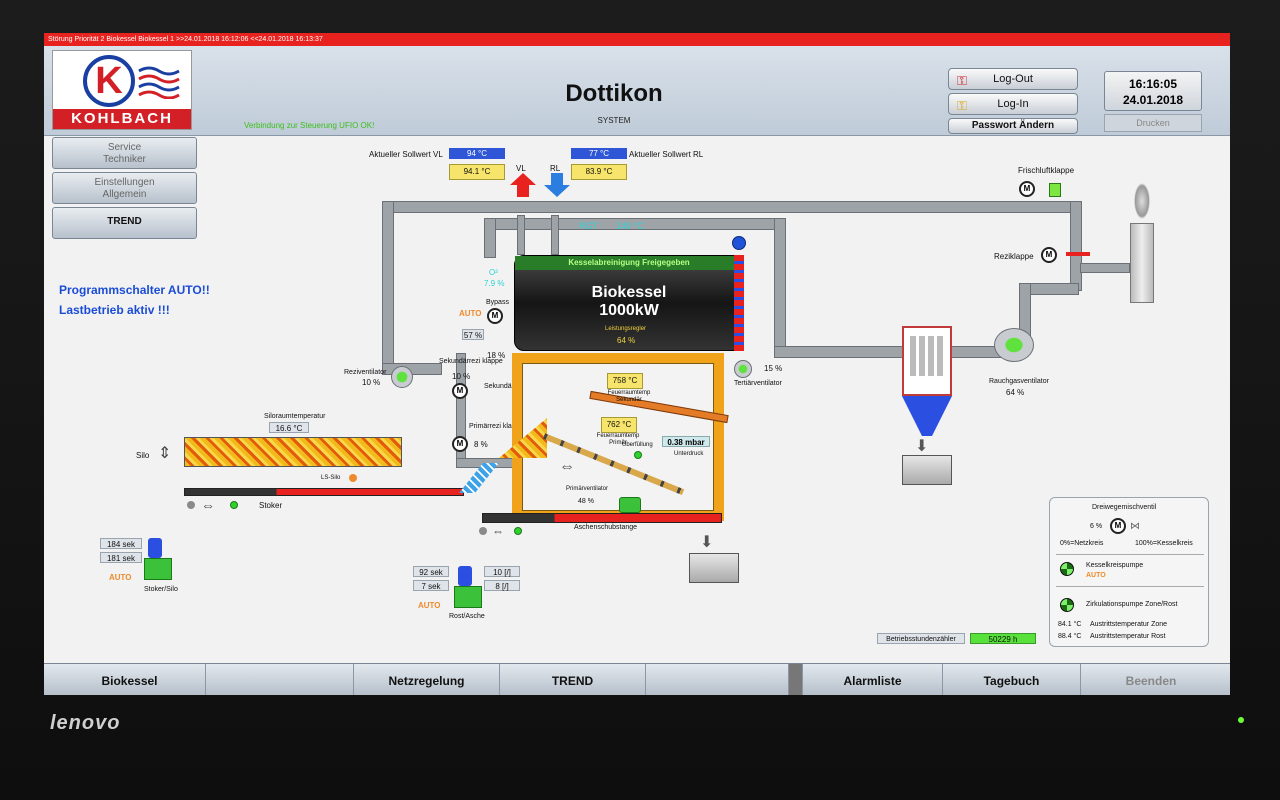  I want to click on vl-setpoint-label: Aktueller Sollwert VL, so click(406, 154).